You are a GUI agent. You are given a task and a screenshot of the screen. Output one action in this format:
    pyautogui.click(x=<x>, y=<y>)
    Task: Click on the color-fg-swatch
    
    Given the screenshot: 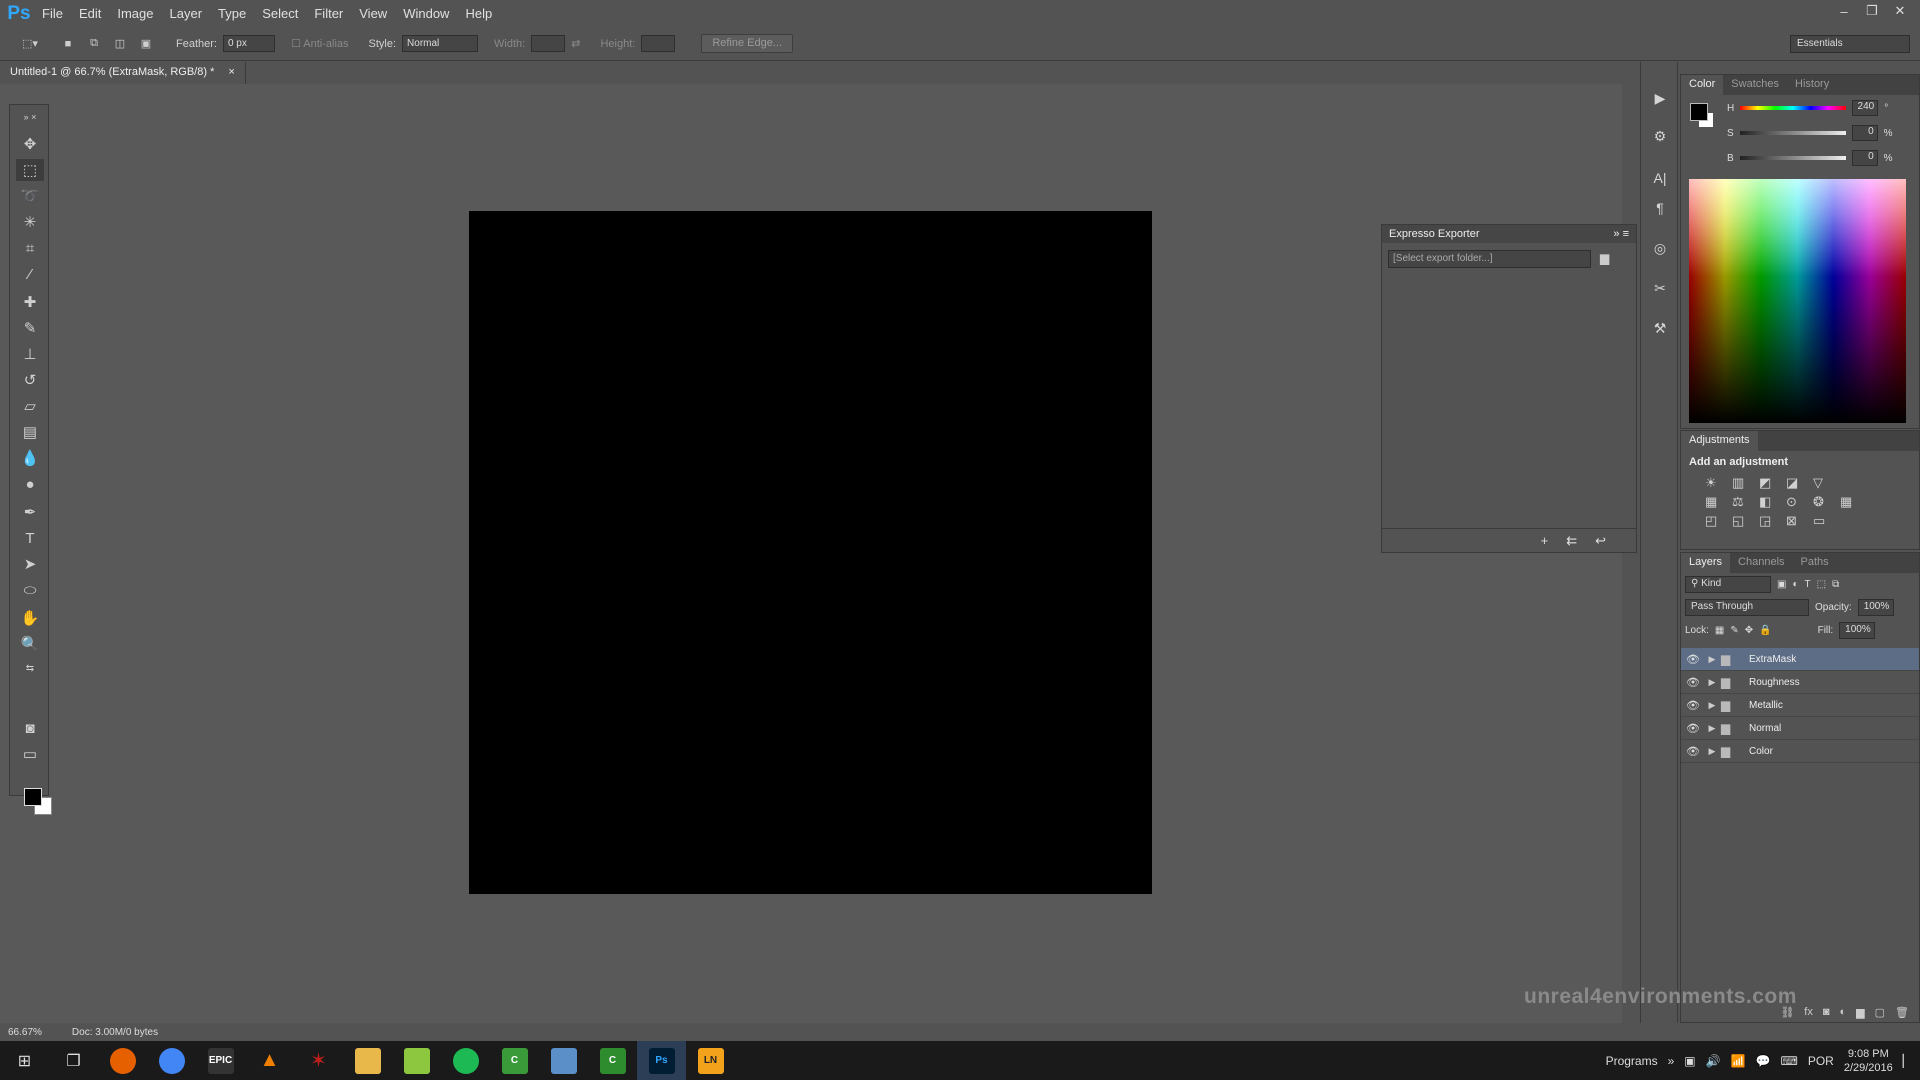 What is the action you would take?
    pyautogui.click(x=1699, y=112)
    